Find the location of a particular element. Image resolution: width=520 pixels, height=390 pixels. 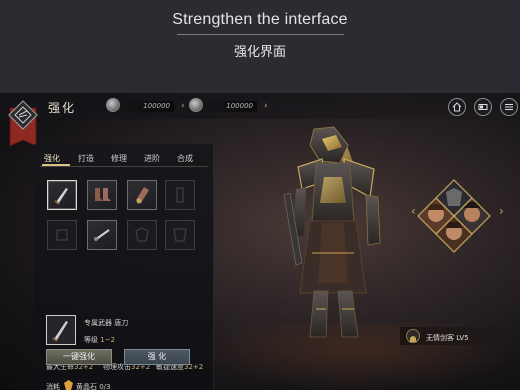

enhance-button: 强 化 is located at coordinates (157, 357).